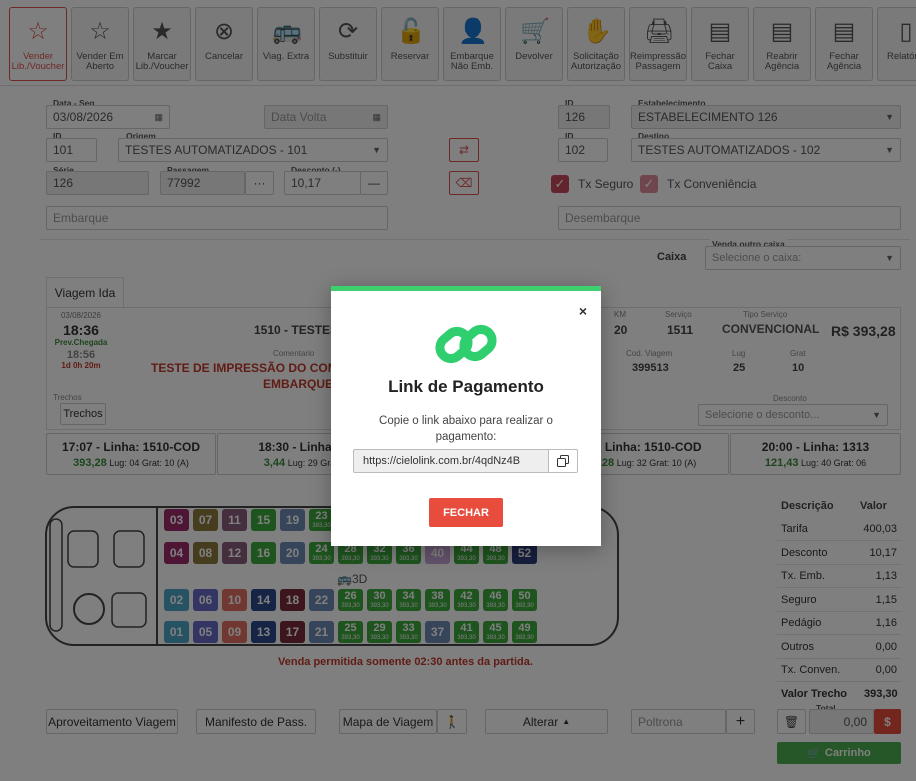  I want to click on payment-link-field: https://cielolink.com.br/4qdNz4B, so click(451, 461).